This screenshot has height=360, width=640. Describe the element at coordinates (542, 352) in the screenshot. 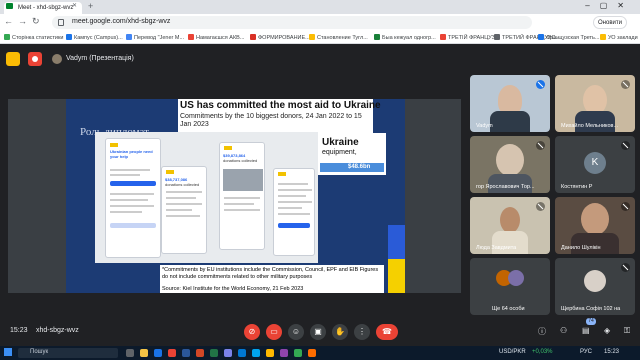

I see `currency-change: +0,03%` at that location.